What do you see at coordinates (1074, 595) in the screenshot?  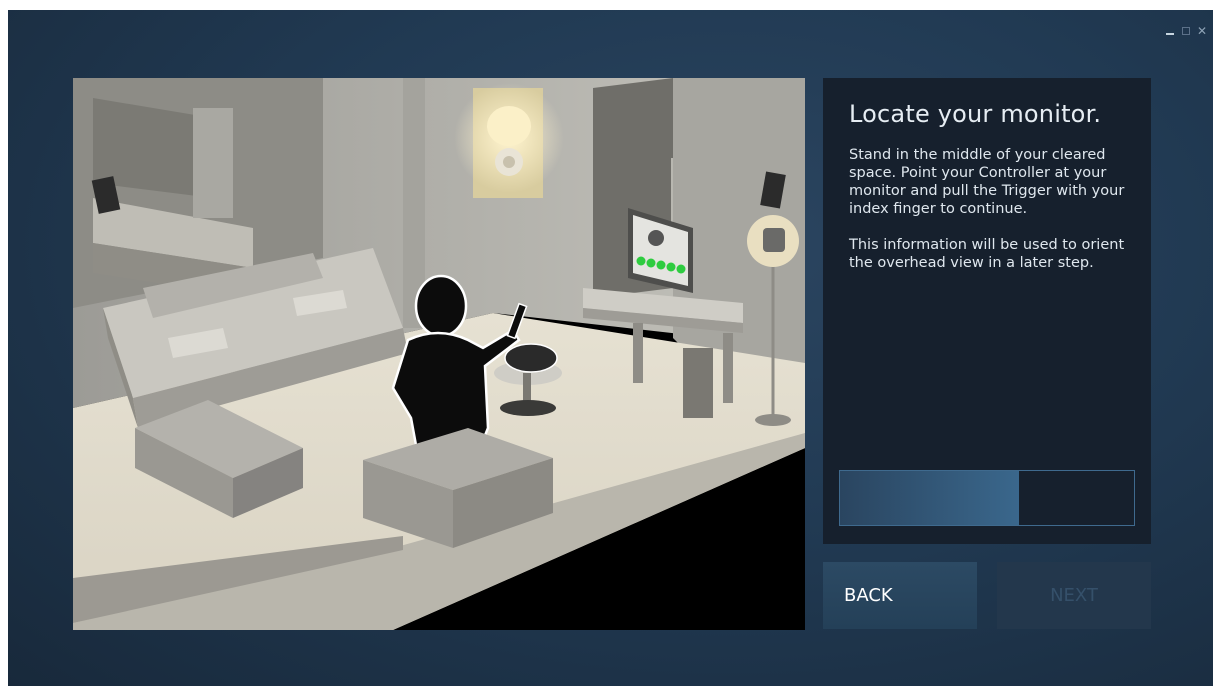 I see `next-button: NEXT` at bounding box center [1074, 595].